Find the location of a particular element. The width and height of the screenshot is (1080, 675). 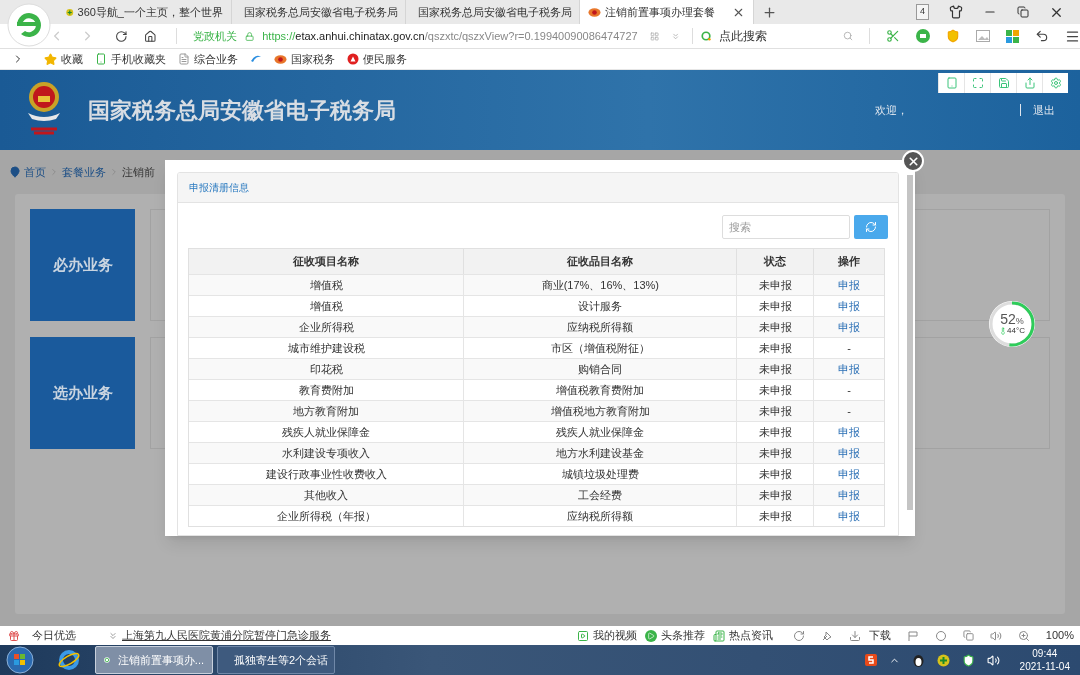

star-icon is located at coordinates (50, 59).